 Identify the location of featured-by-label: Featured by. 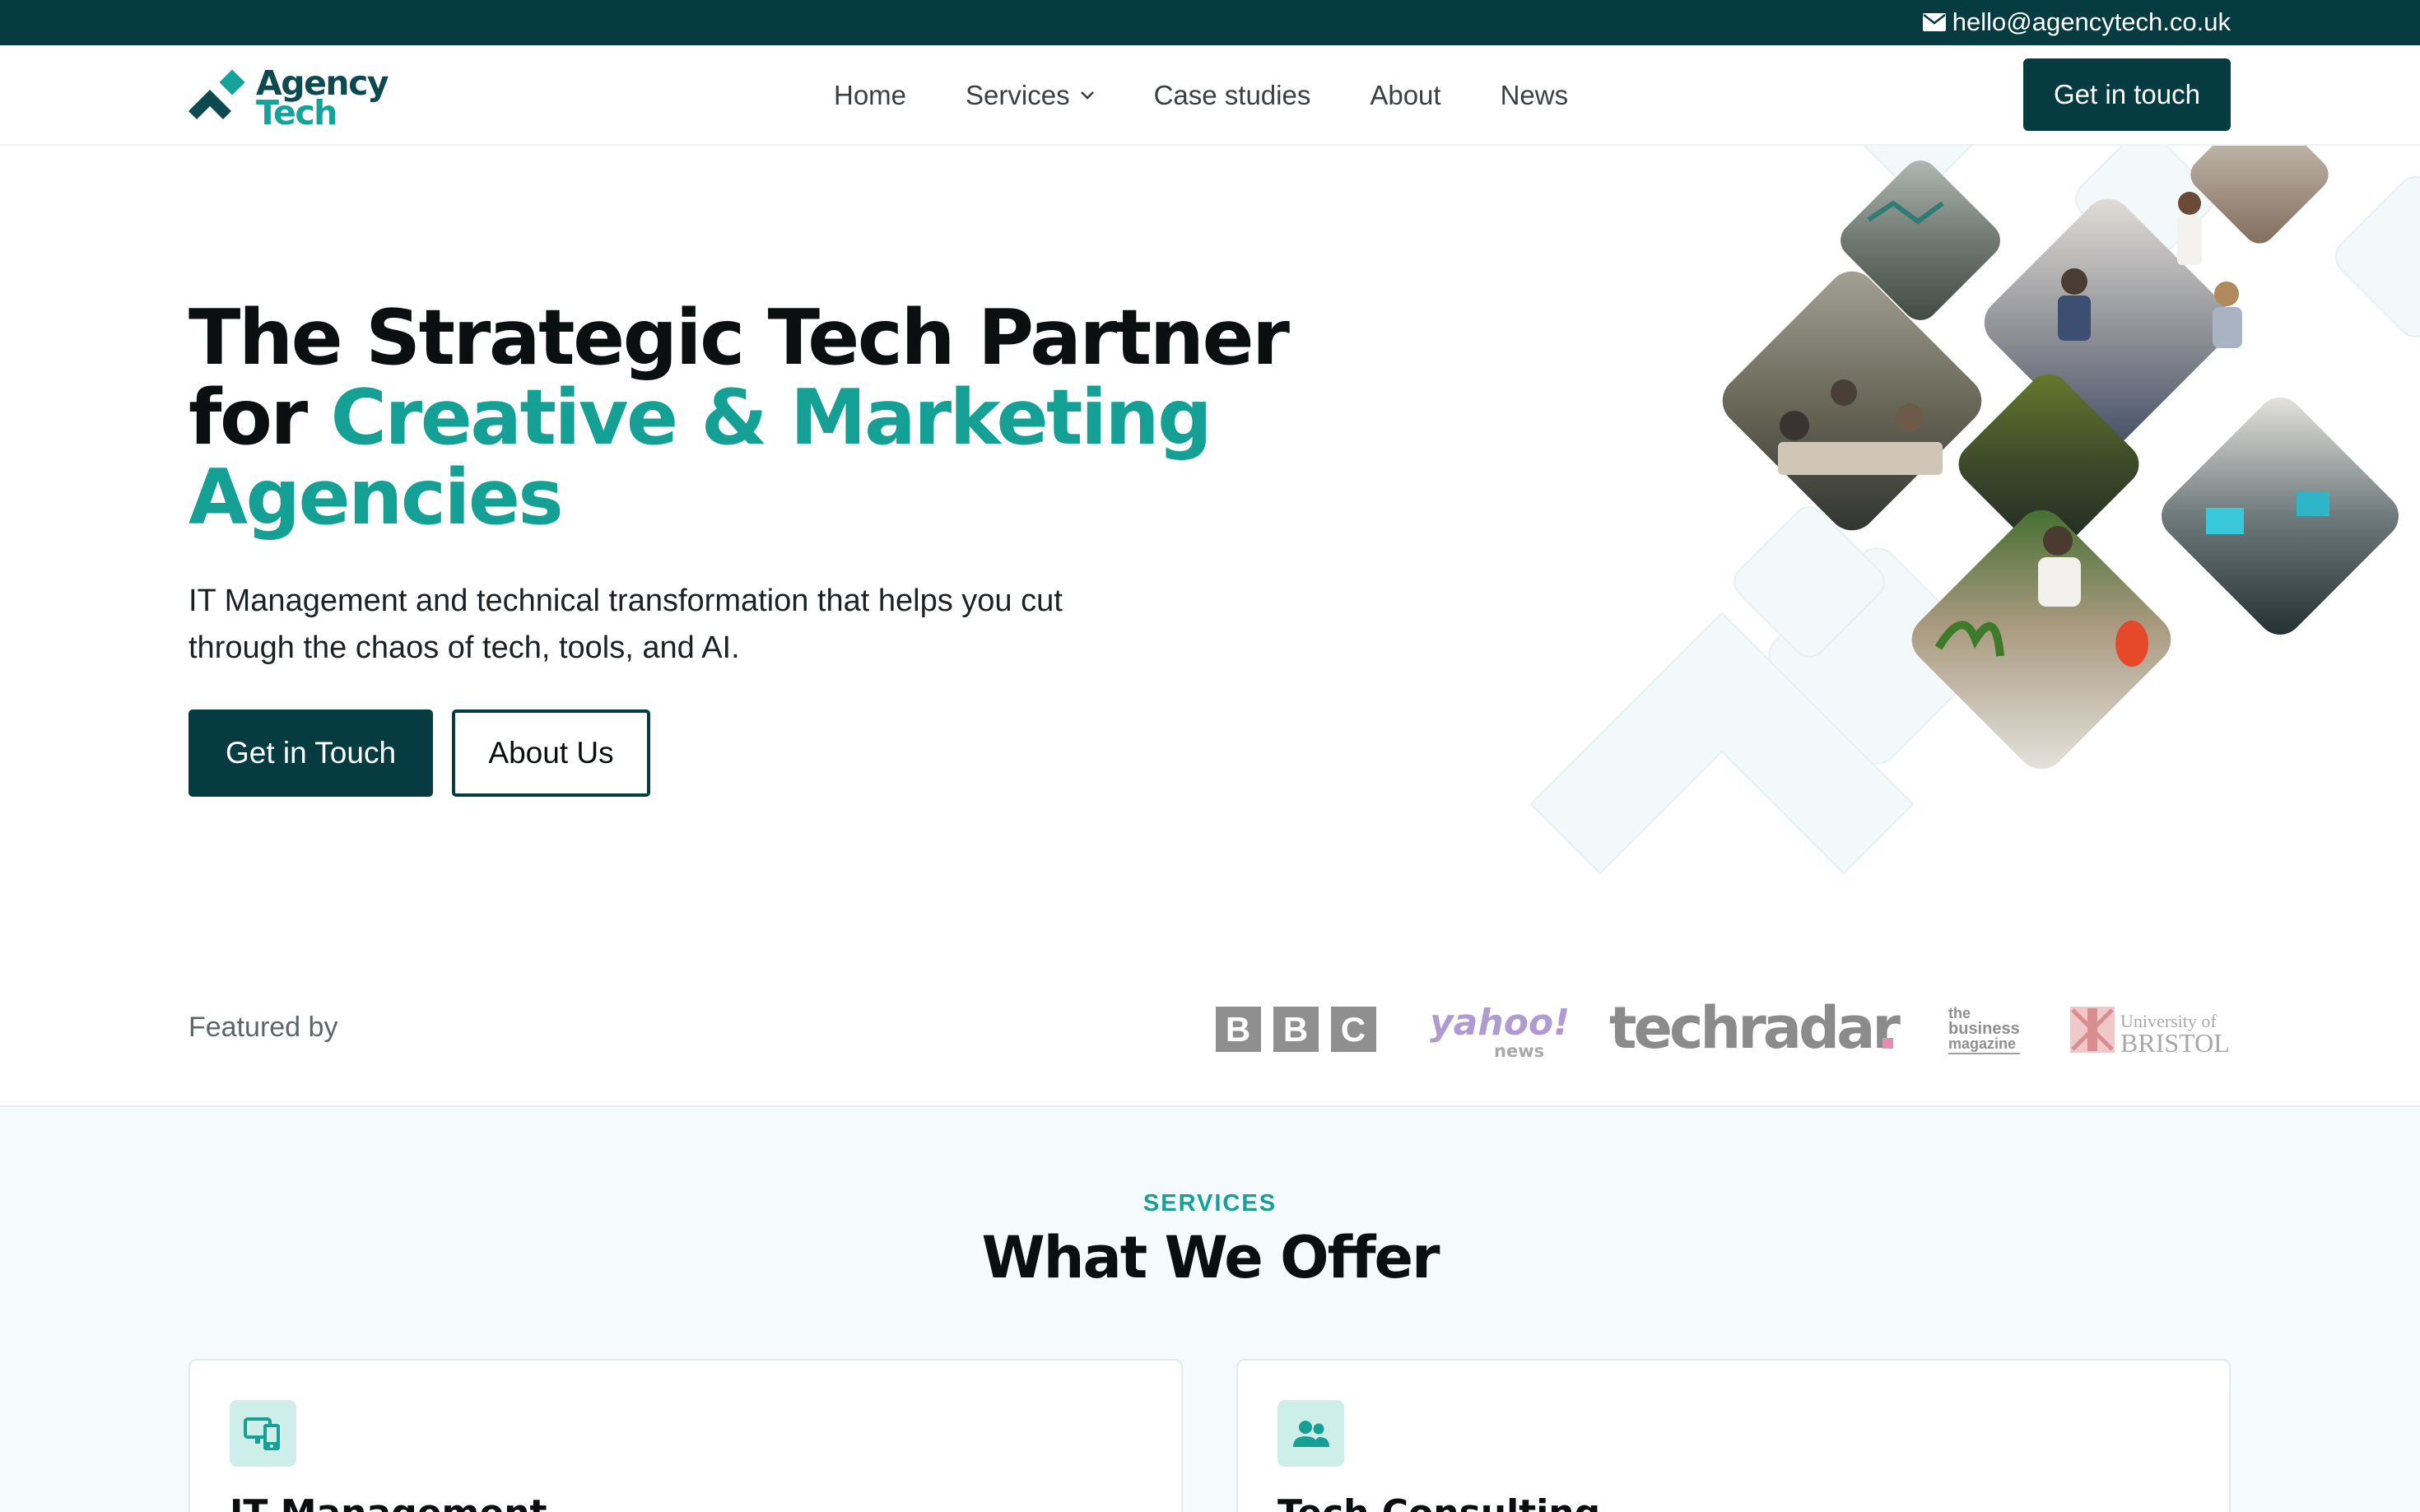
(263, 1027).